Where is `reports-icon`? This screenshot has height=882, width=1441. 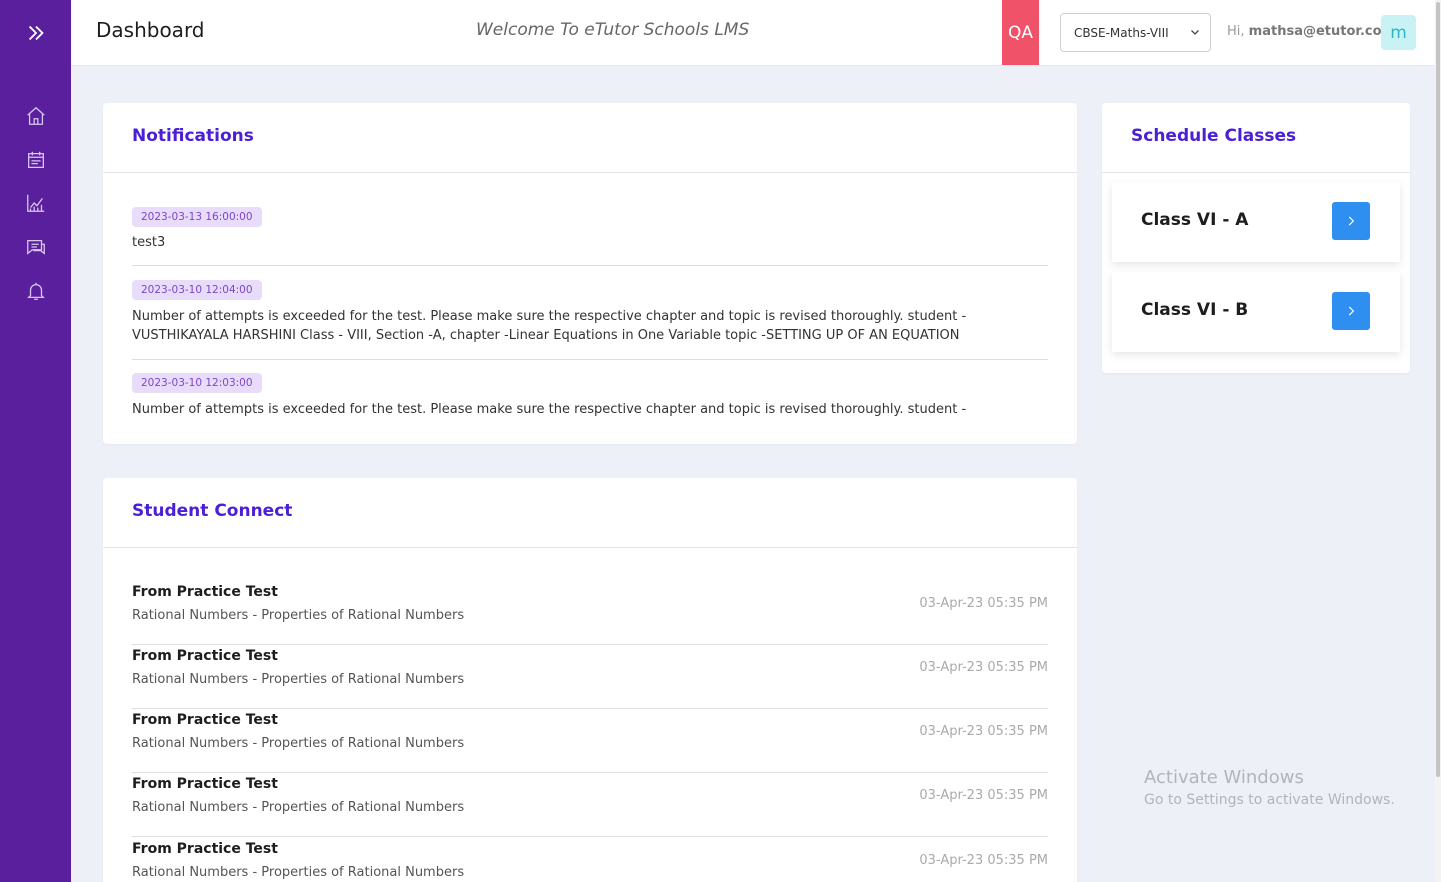
reports-icon is located at coordinates (36, 203).